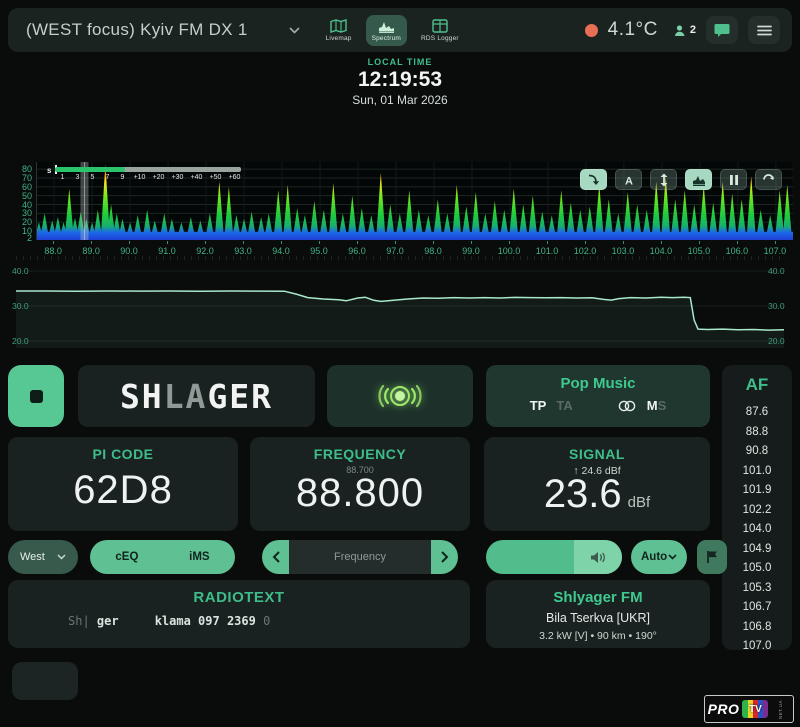 The height and width of the screenshot is (727, 800). I want to click on watermark-pro-text: PRO, so click(723, 709).